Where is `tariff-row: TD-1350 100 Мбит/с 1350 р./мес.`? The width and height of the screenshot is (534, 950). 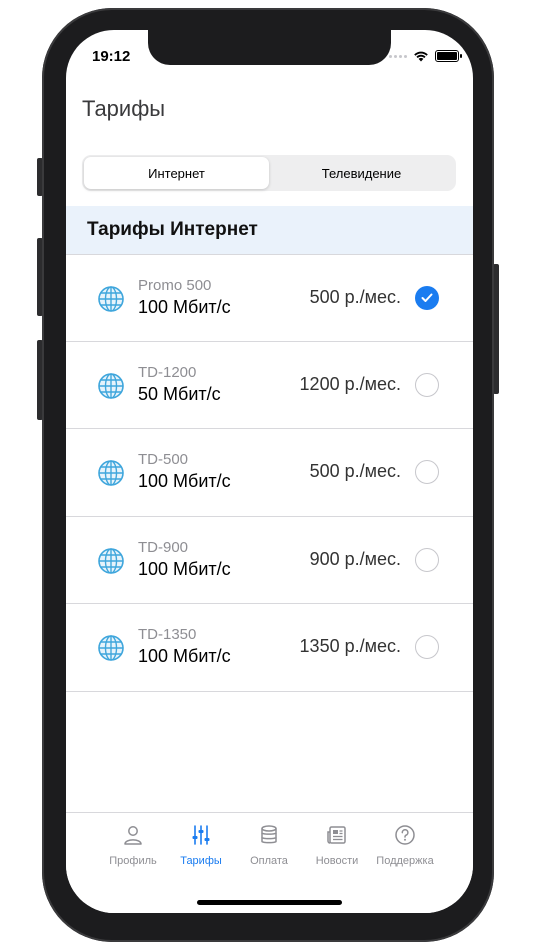
tariff-row: TD-1350 100 Мбит/с 1350 р./мес. is located at coordinates (269, 648).